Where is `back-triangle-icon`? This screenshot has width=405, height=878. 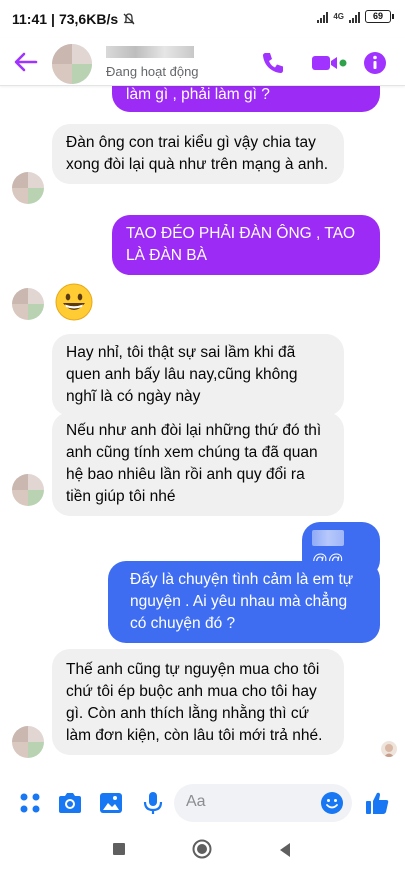
back-triangle-icon is located at coordinates (285, 850).